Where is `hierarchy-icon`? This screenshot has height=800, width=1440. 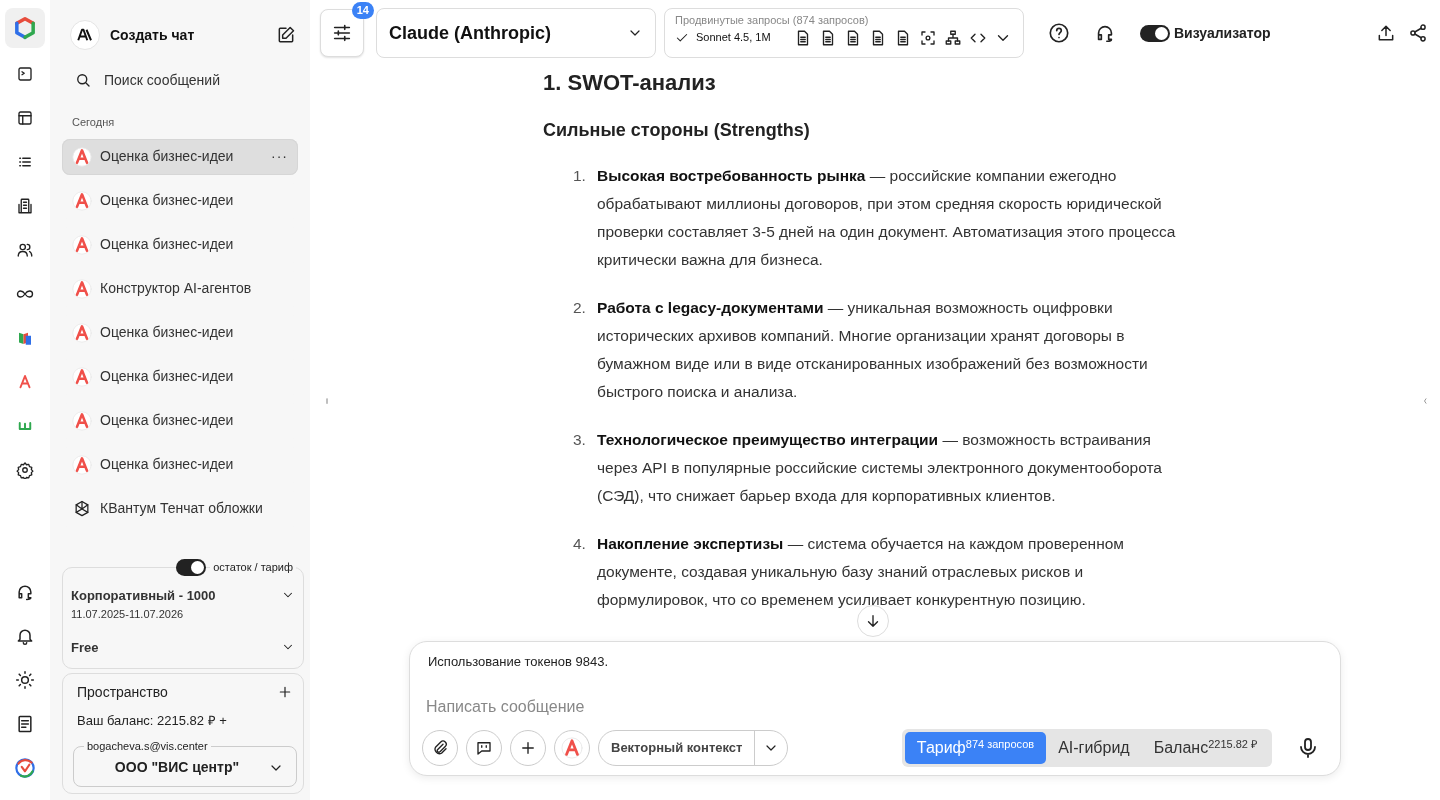 hierarchy-icon is located at coordinates (952, 37).